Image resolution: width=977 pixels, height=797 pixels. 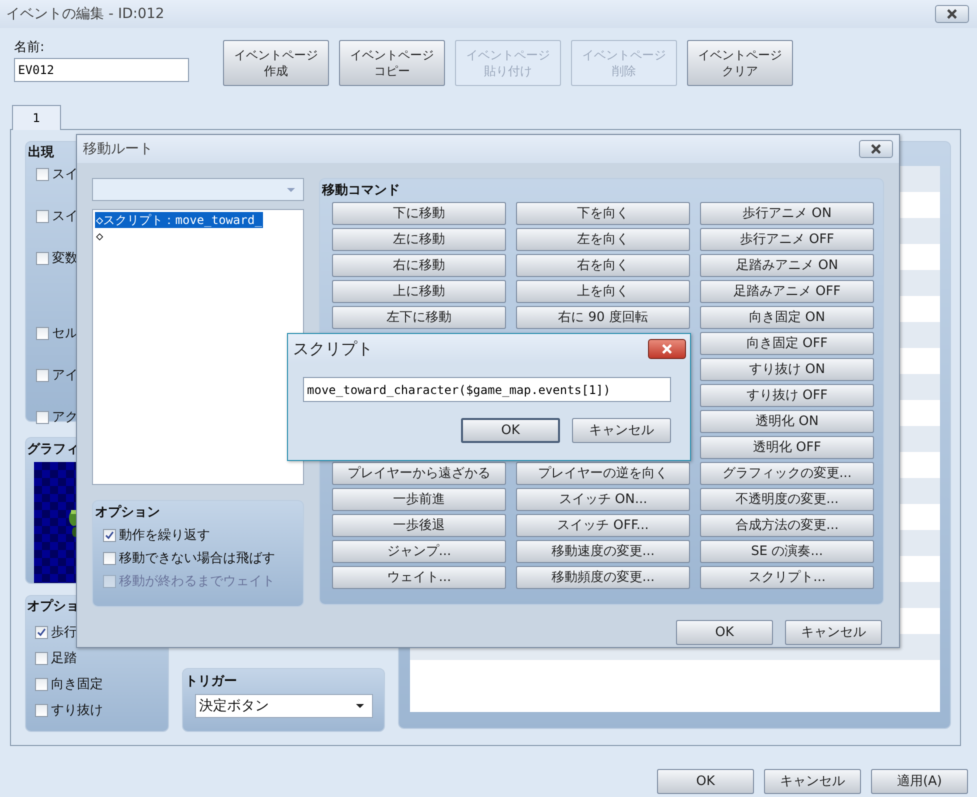 I want to click on page-button: イベントページ 作成, so click(x=276, y=63).